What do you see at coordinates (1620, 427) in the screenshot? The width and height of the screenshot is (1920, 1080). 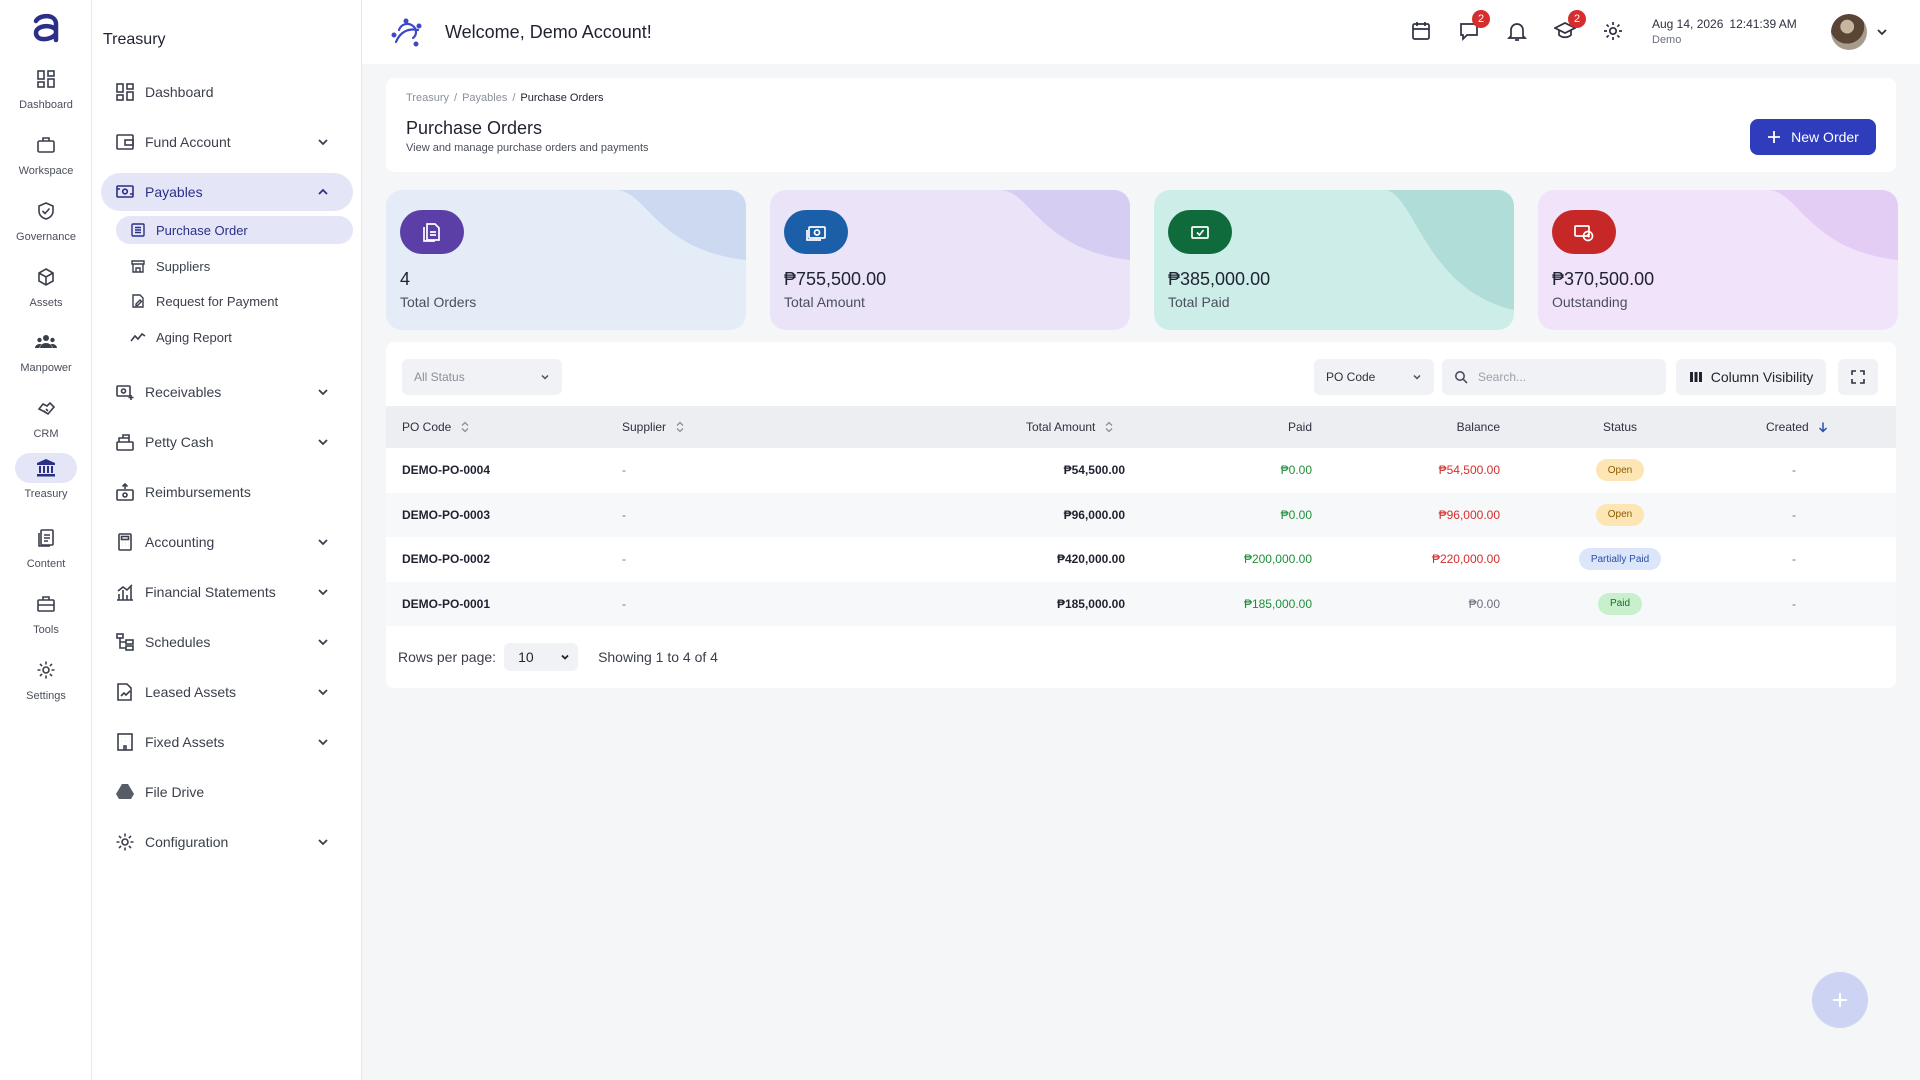 I see `column-header-status: Status` at bounding box center [1620, 427].